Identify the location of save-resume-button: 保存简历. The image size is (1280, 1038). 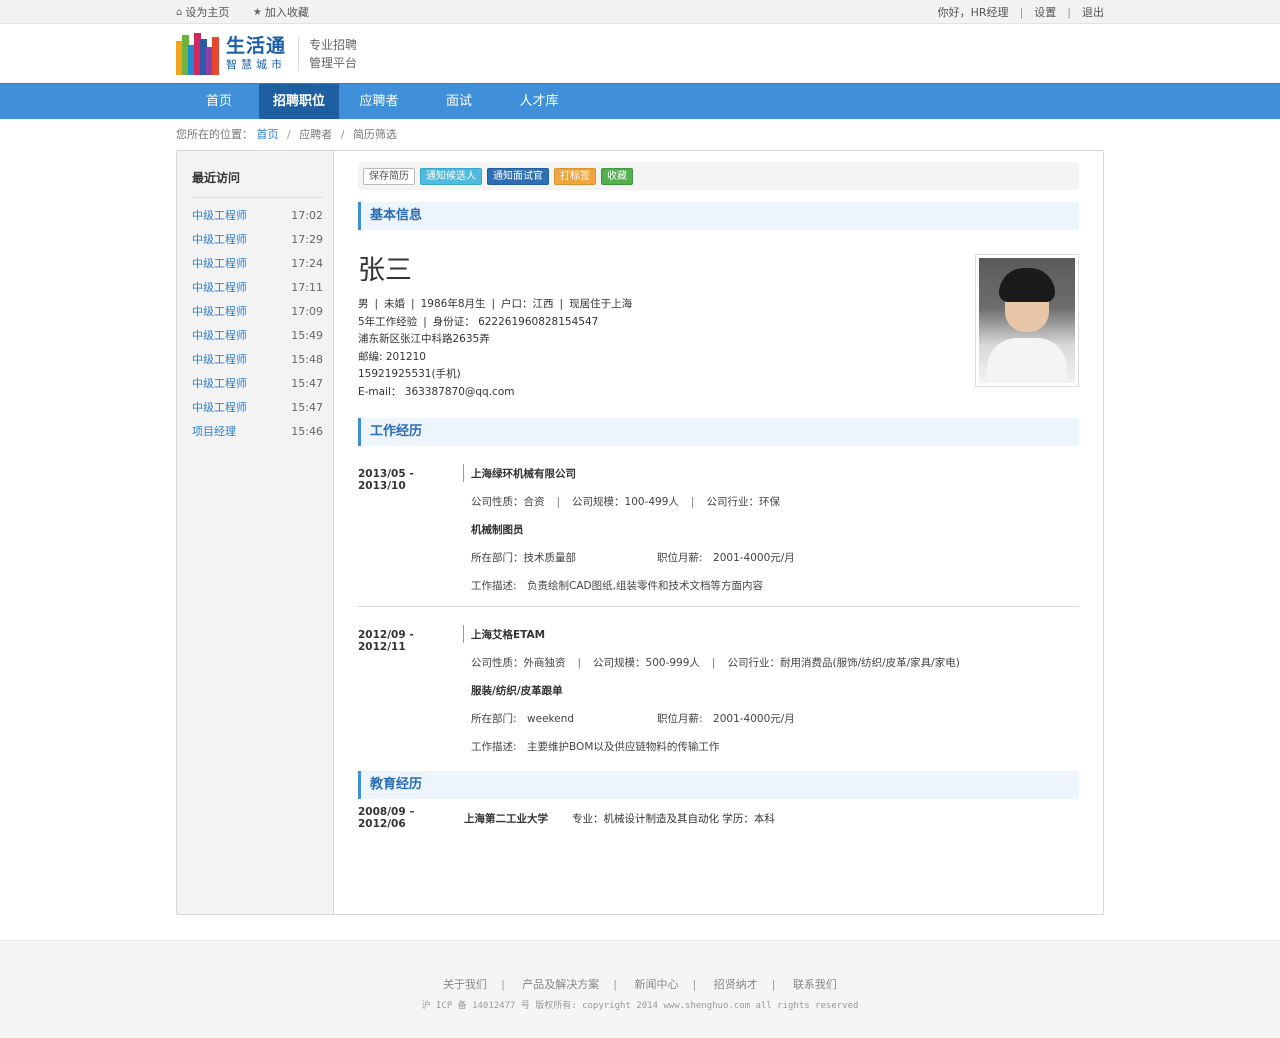
(389, 176).